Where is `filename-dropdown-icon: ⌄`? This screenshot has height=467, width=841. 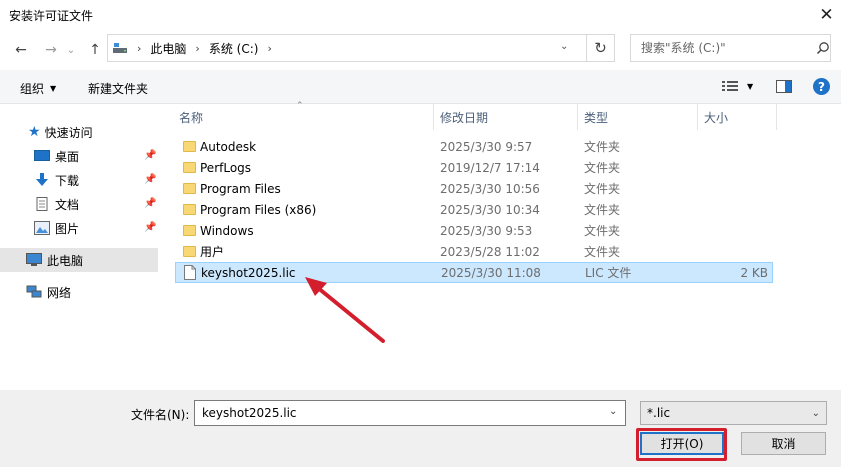 filename-dropdown-icon: ⌄ is located at coordinates (613, 411).